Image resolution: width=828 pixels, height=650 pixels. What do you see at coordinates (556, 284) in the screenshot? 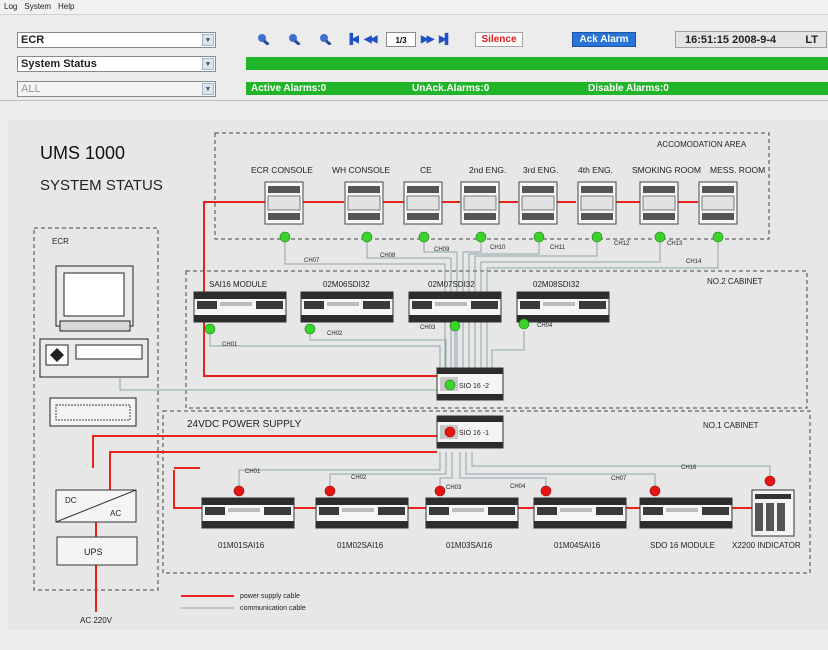
I see `module-label: 02M08SDI32` at bounding box center [556, 284].